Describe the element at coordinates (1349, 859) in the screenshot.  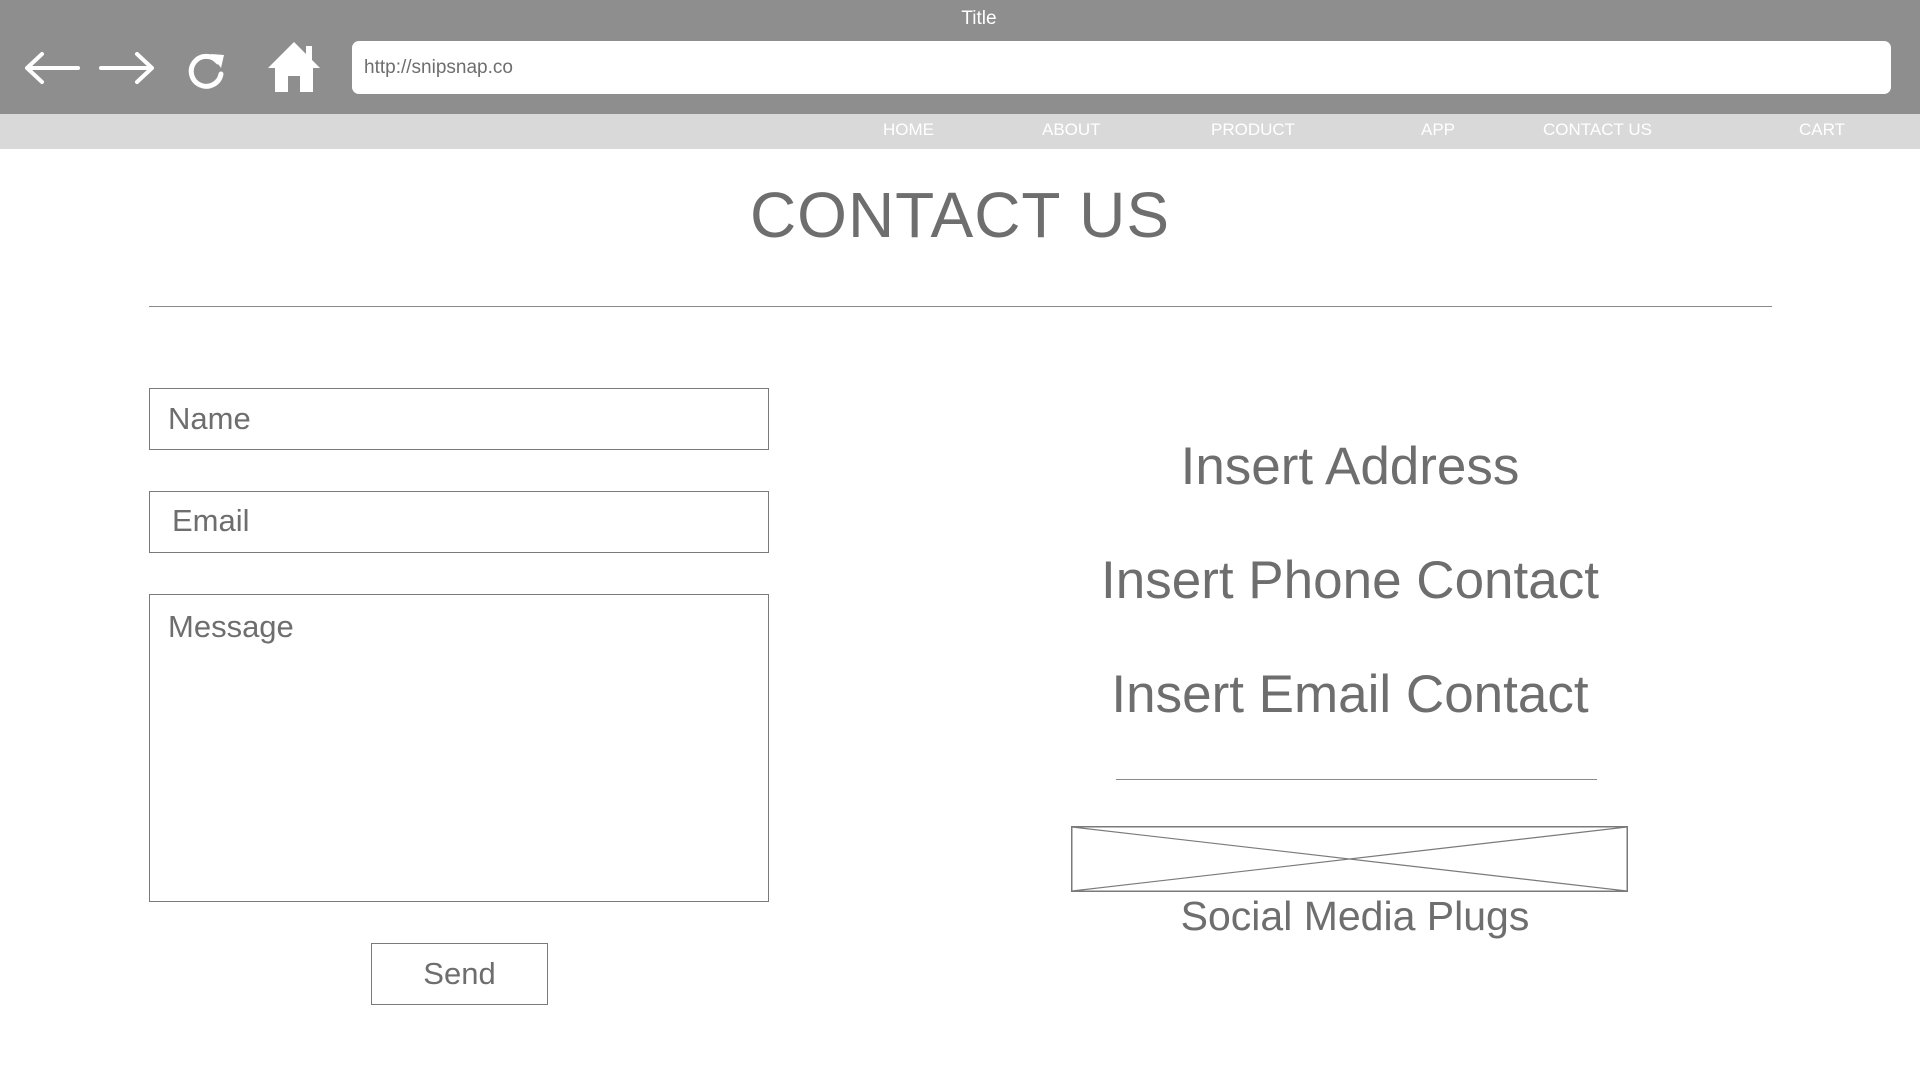
I see `social-media-image-placeholder` at that location.